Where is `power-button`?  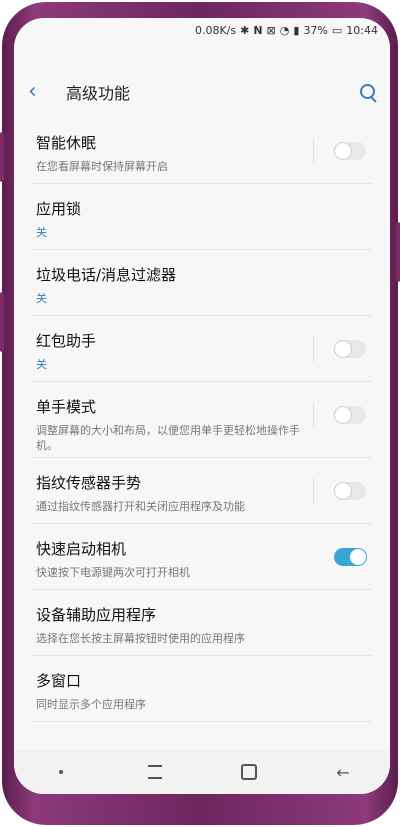
power-button is located at coordinates (398, 252).